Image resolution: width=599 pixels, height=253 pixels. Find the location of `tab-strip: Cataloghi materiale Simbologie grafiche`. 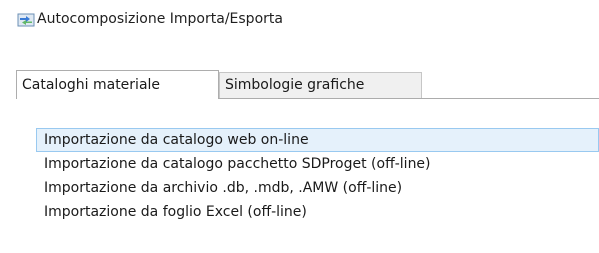

tab-strip: Cataloghi materiale Simbologie grafiche is located at coordinates (307, 84).